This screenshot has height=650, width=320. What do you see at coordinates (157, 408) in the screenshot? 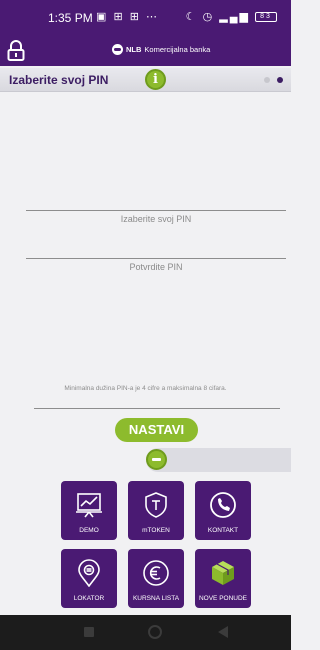
I see `divider` at bounding box center [157, 408].